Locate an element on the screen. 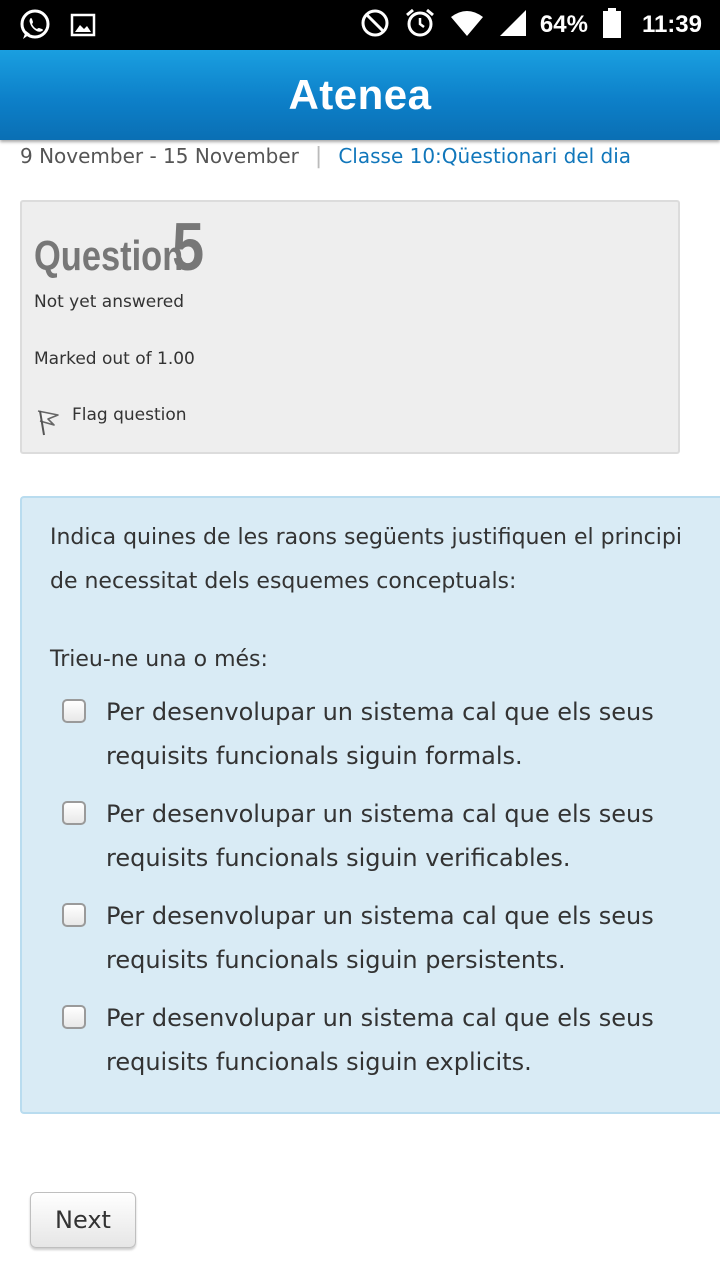 This screenshot has width=720, height=1280. battery-icon is located at coordinates (612, 25).